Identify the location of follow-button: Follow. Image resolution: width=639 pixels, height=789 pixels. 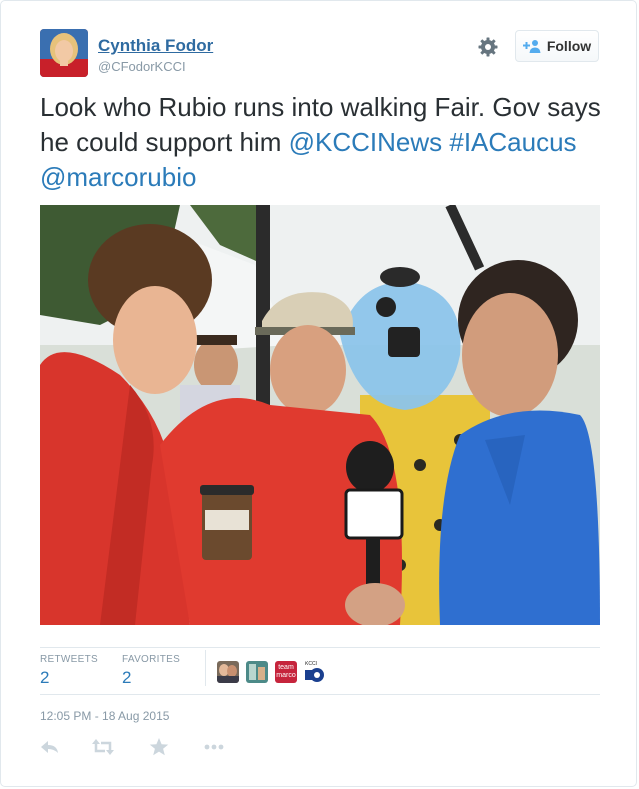
(557, 46).